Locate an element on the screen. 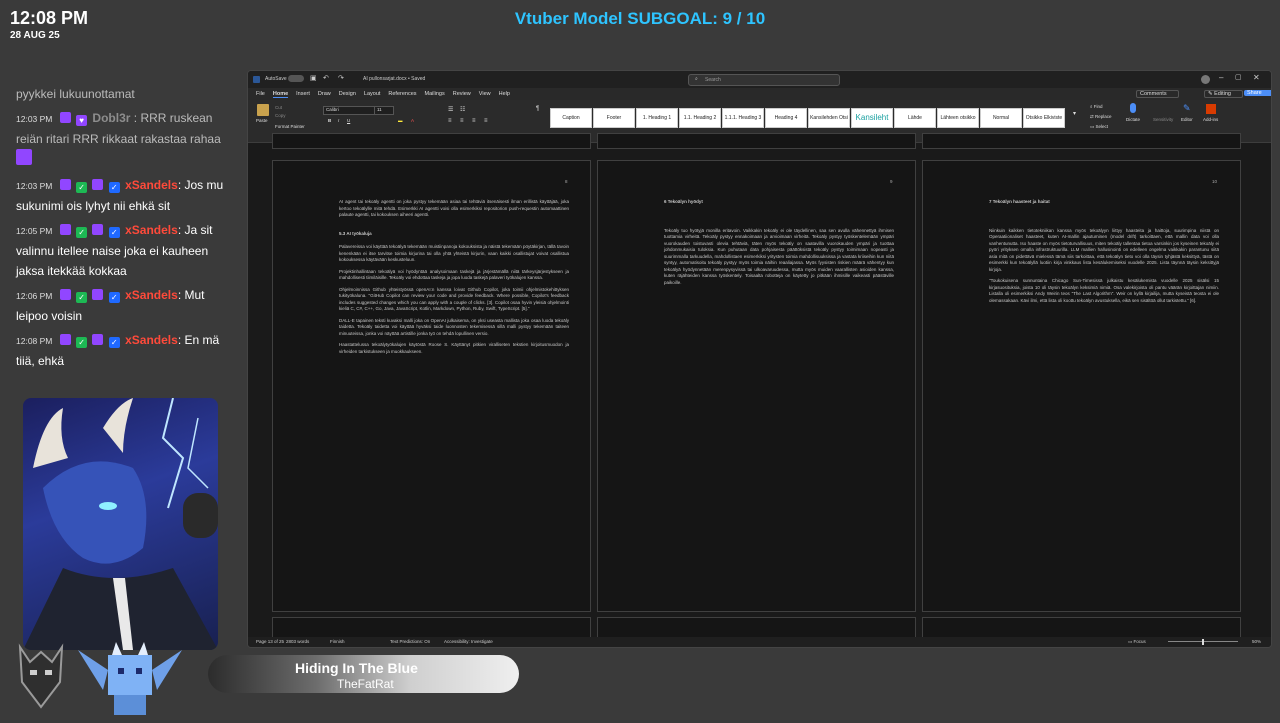 The height and width of the screenshot is (723, 1280). close-icon: ✕ is located at coordinates (1256, 77).